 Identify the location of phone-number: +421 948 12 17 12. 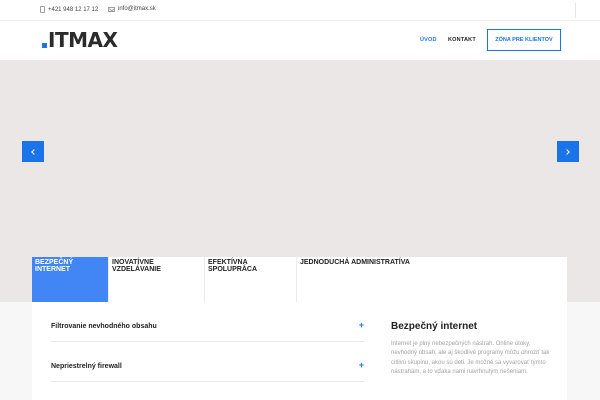
(73, 9).